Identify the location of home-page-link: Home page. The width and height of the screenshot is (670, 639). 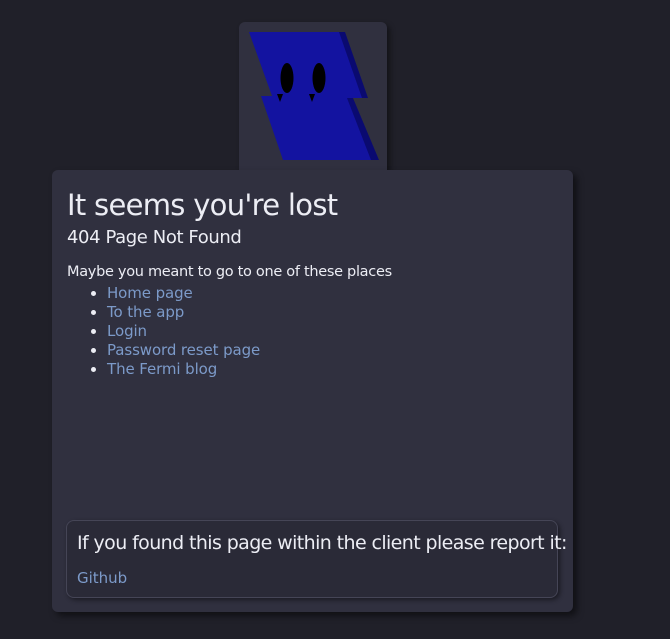
(150, 293).